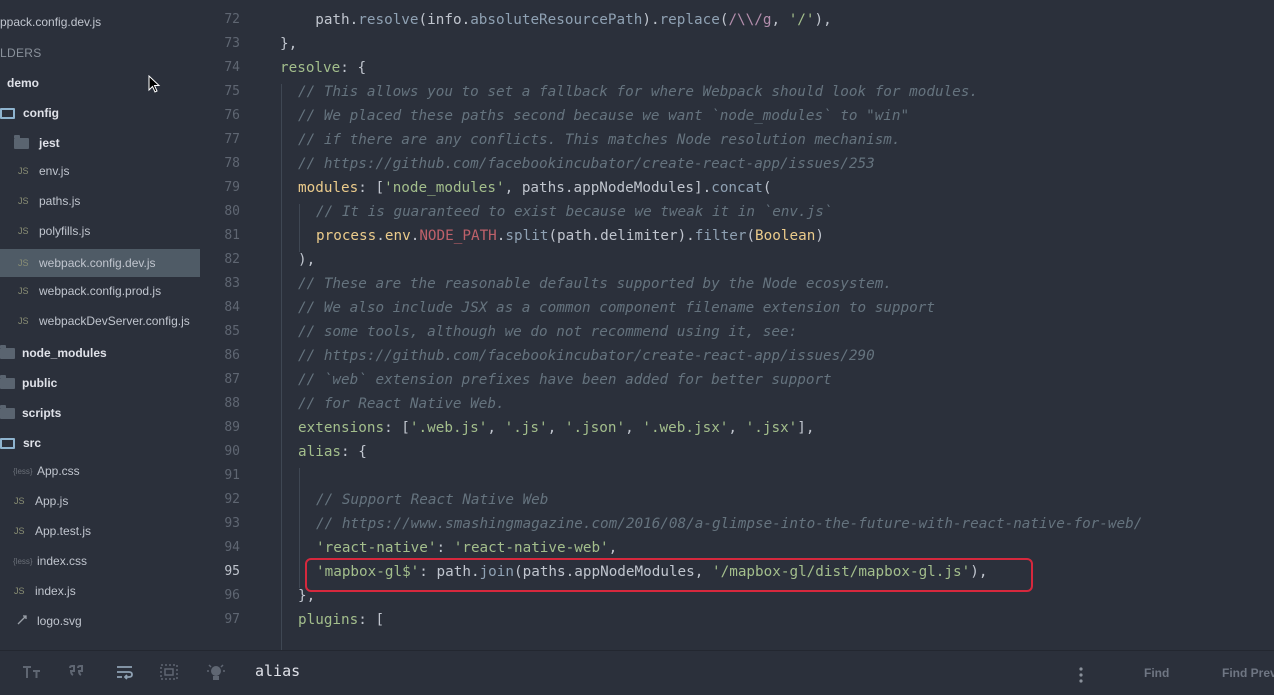 This screenshot has height=695, width=1274. I want to click on folders-header: LDERS, so click(21, 53).